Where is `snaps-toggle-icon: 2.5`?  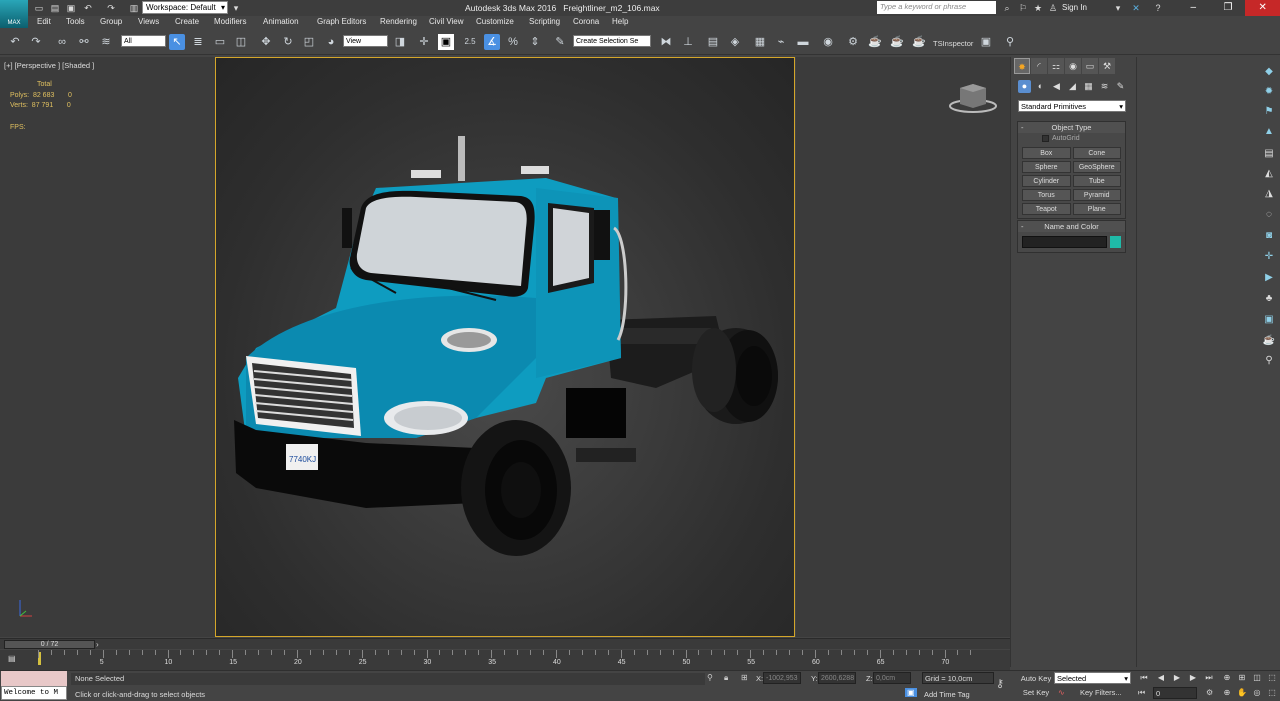
snaps-toggle-icon: 2.5 is located at coordinates (470, 42).